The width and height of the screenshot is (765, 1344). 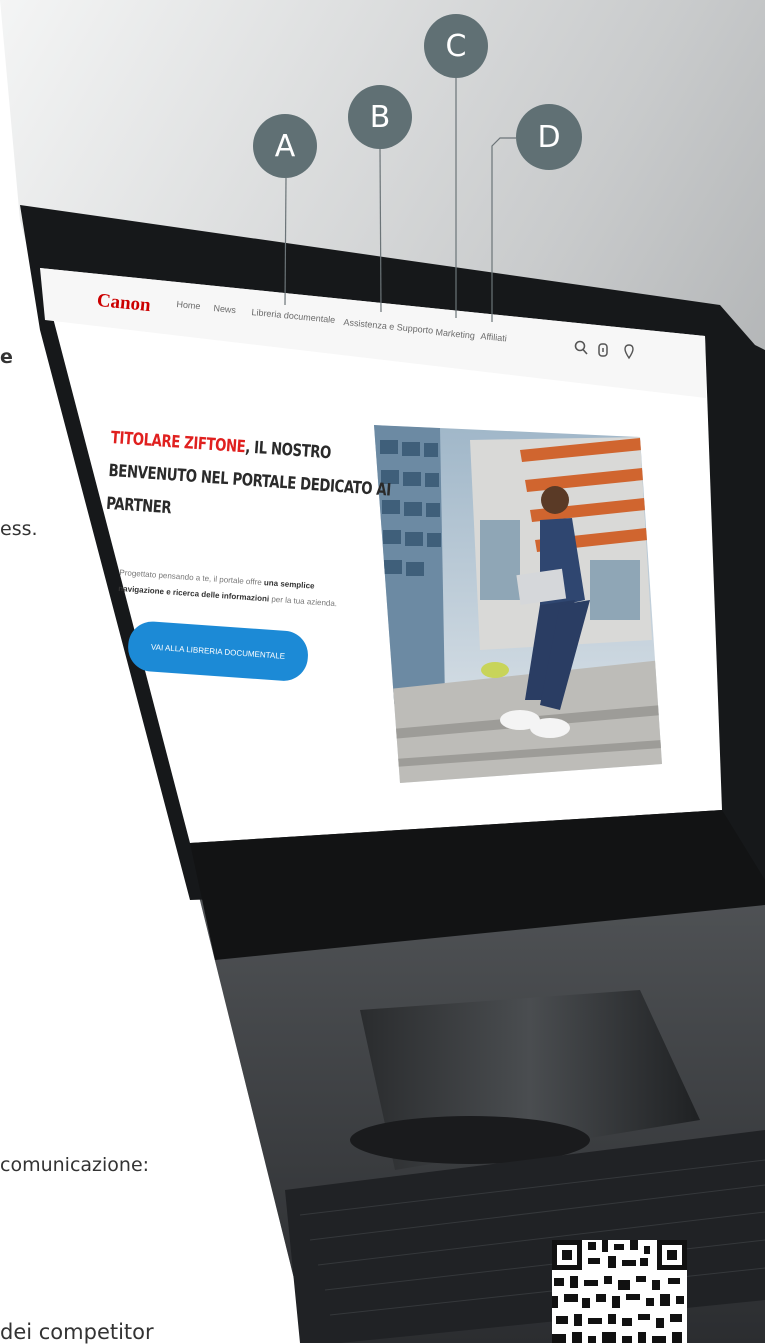 What do you see at coordinates (288, 450) in the screenshot?
I see `hero-title-line-1: , IL NOSTRO` at bounding box center [288, 450].